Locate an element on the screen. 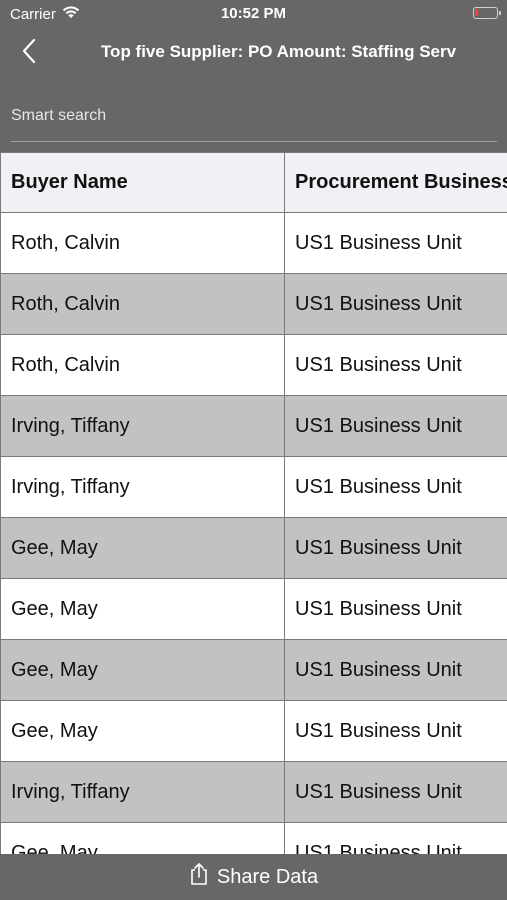 Image resolution: width=507 pixels, height=900 pixels. column-header-procurement-business-unit: Procurement Business Unit is located at coordinates (395, 182).